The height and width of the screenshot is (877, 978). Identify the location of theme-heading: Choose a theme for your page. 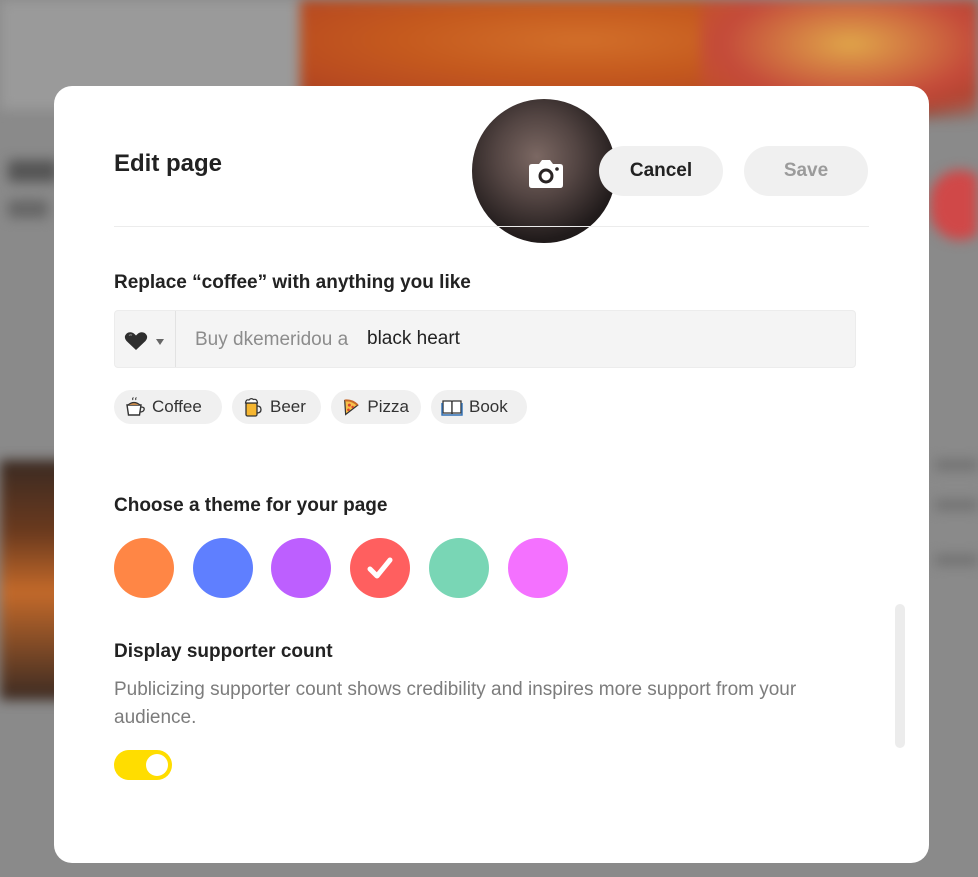
(251, 505).